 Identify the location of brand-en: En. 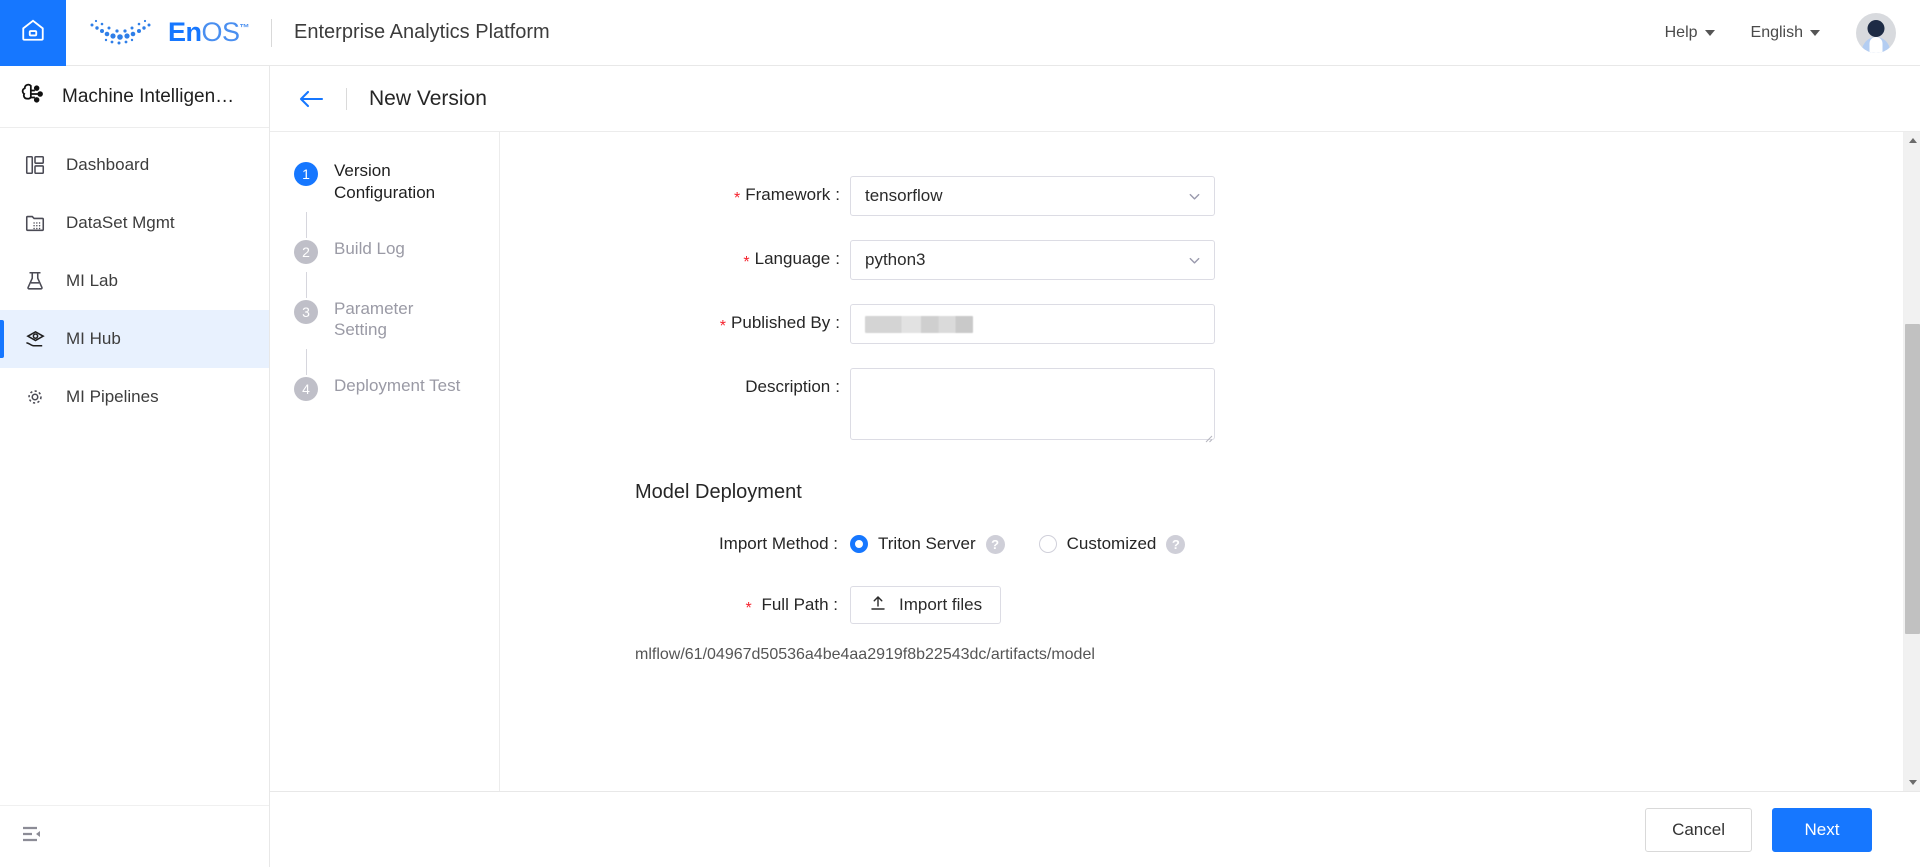
(185, 32).